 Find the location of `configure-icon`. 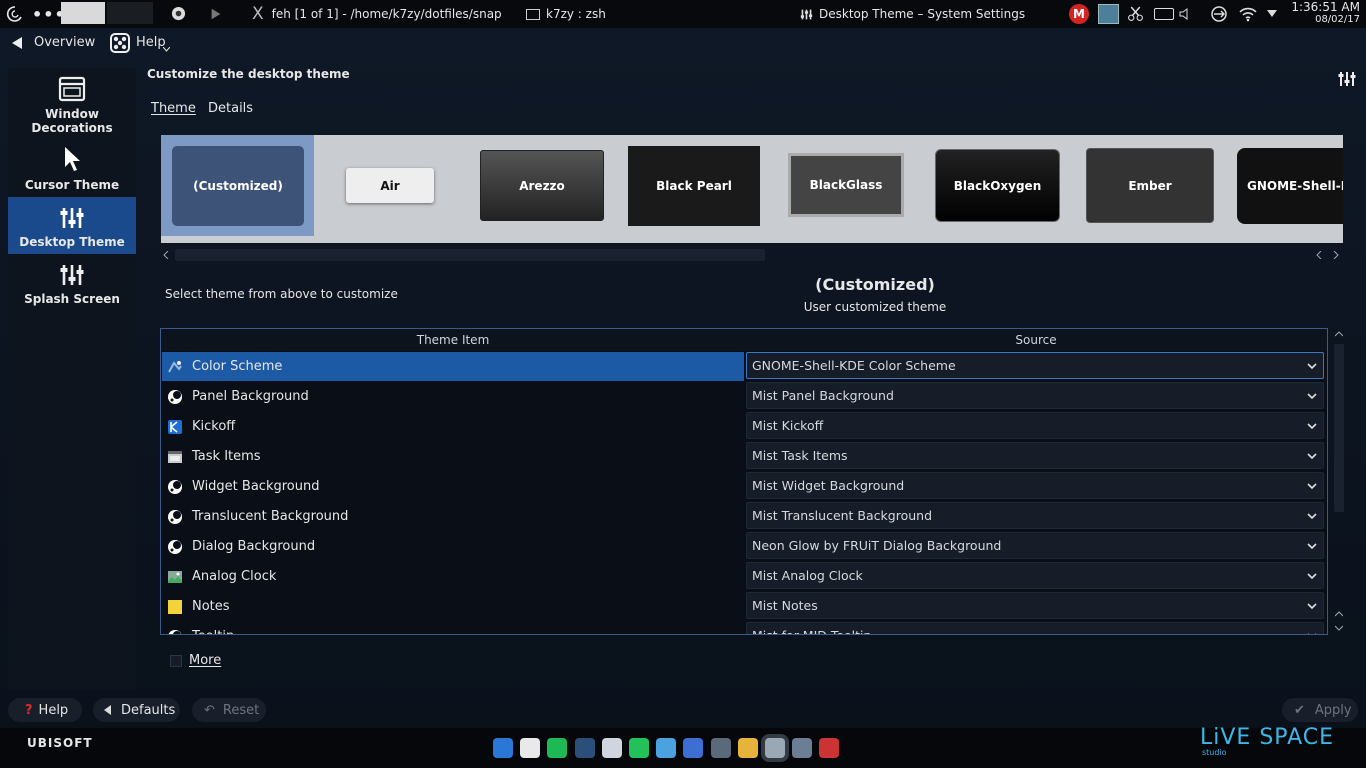

configure-icon is located at coordinates (1347, 79).